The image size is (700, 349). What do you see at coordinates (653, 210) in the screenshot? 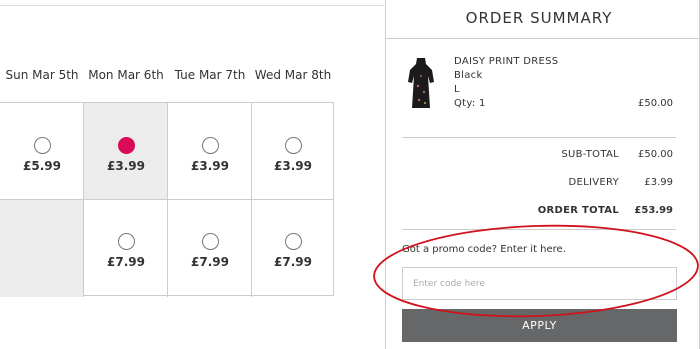
I see `order-total-value: £53.99` at bounding box center [653, 210].